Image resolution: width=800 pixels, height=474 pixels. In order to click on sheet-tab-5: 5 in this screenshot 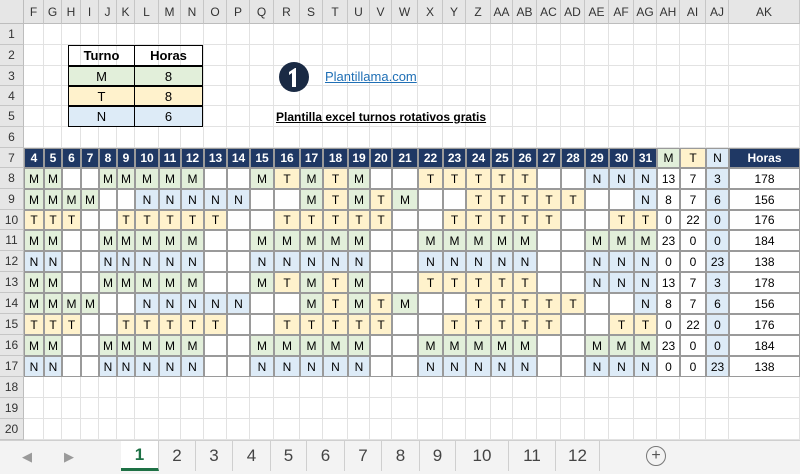, I will do `click(289, 456)`.